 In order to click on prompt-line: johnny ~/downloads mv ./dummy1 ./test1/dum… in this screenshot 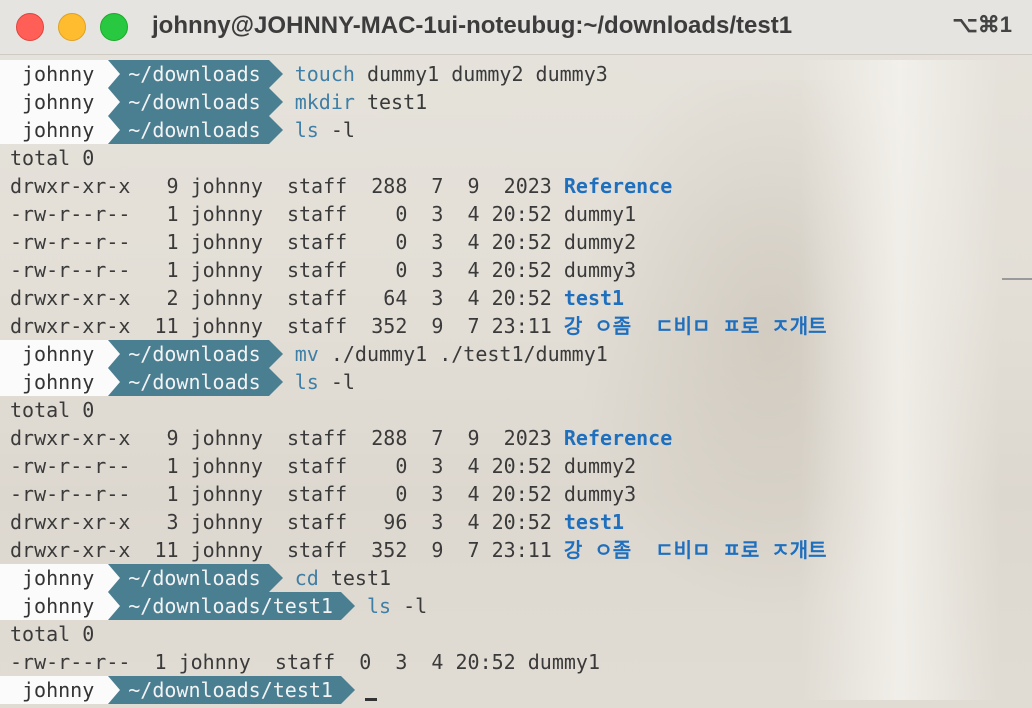, I will do `click(516, 354)`.